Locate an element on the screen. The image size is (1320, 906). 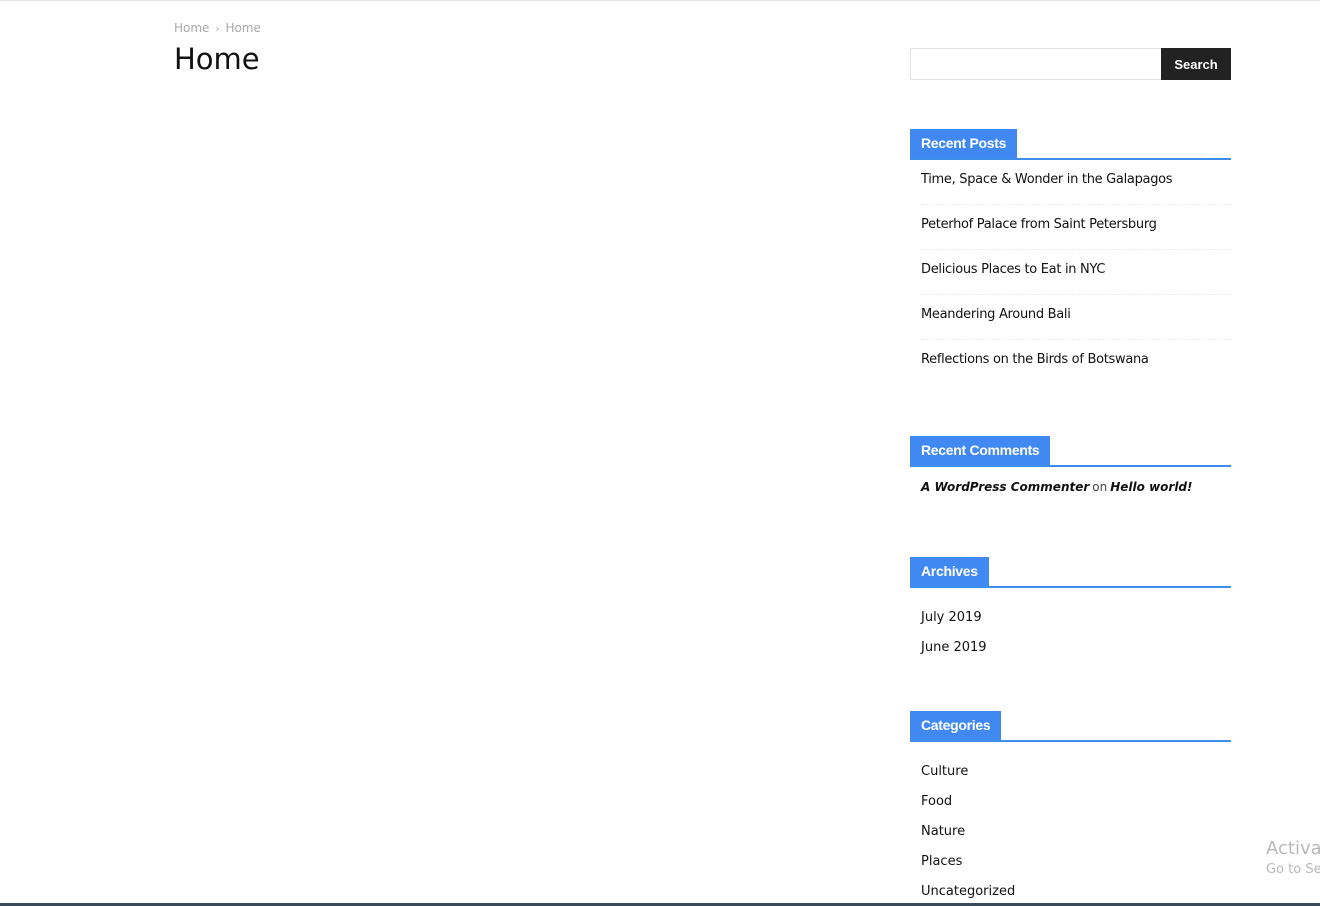
recent-post-link: Reflections on the Birds of Botswana is located at coordinates (1035, 359).